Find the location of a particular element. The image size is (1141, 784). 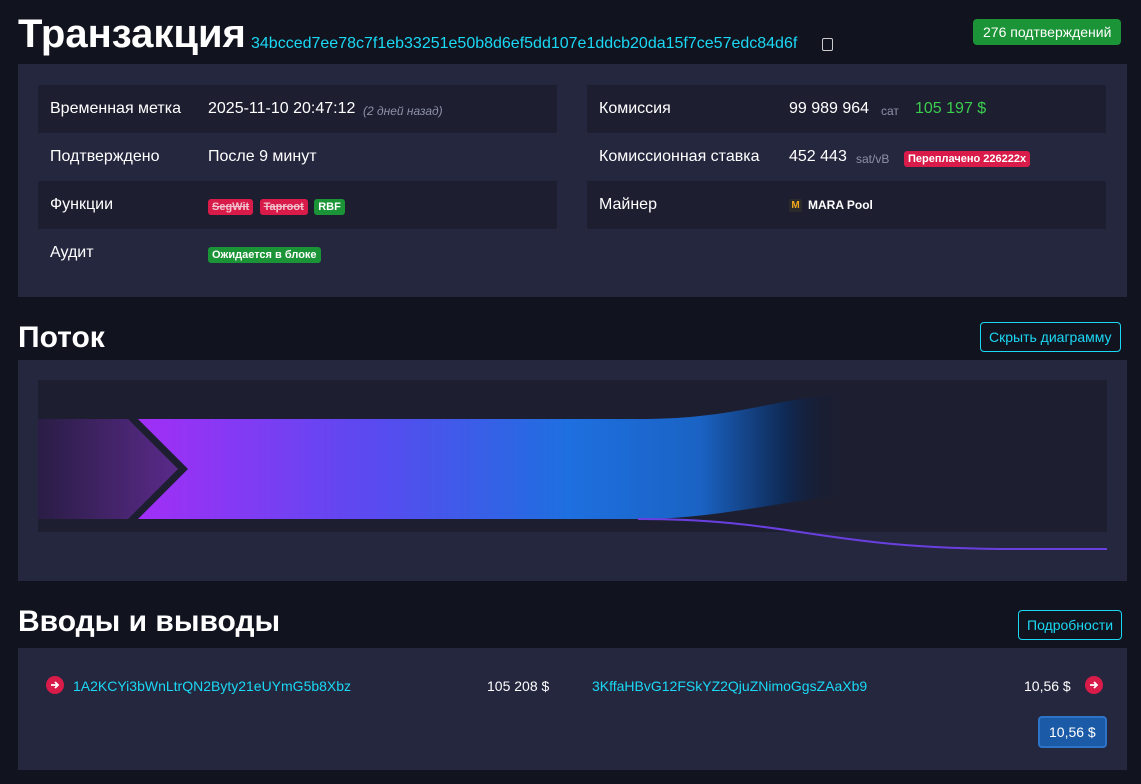

audit-row: Аудит Ожидается в блоке is located at coordinates (297, 253).